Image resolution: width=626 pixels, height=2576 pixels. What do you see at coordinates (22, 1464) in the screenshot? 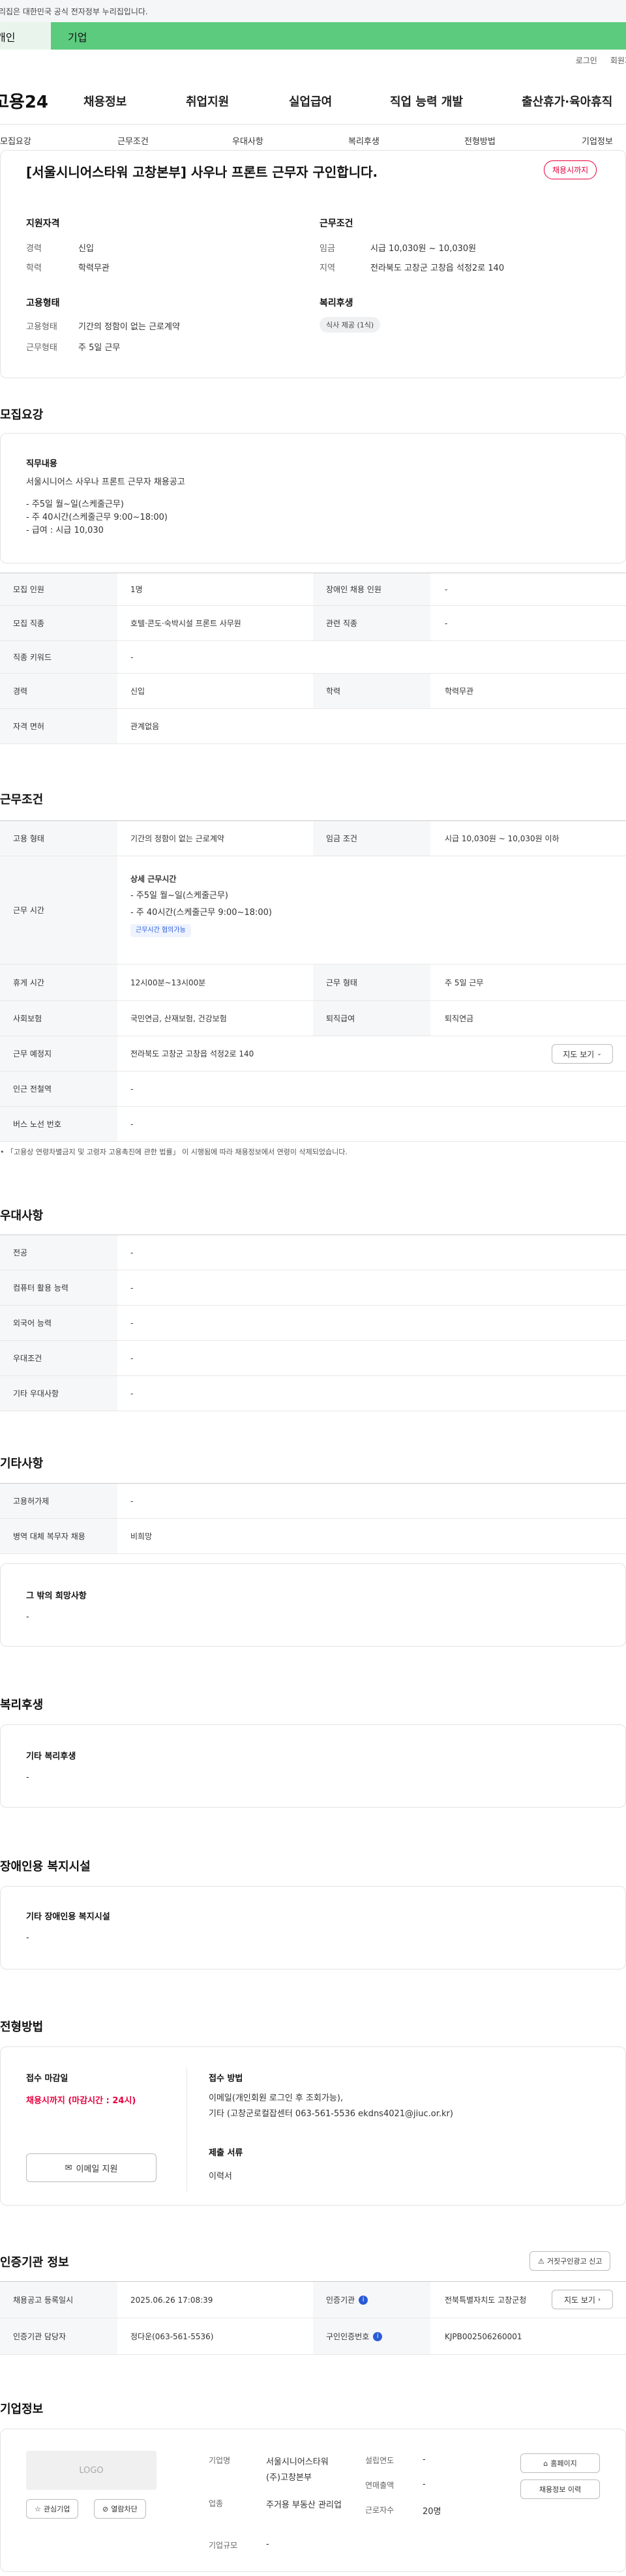
I see `section-title-etc: 기타사항` at bounding box center [22, 1464].